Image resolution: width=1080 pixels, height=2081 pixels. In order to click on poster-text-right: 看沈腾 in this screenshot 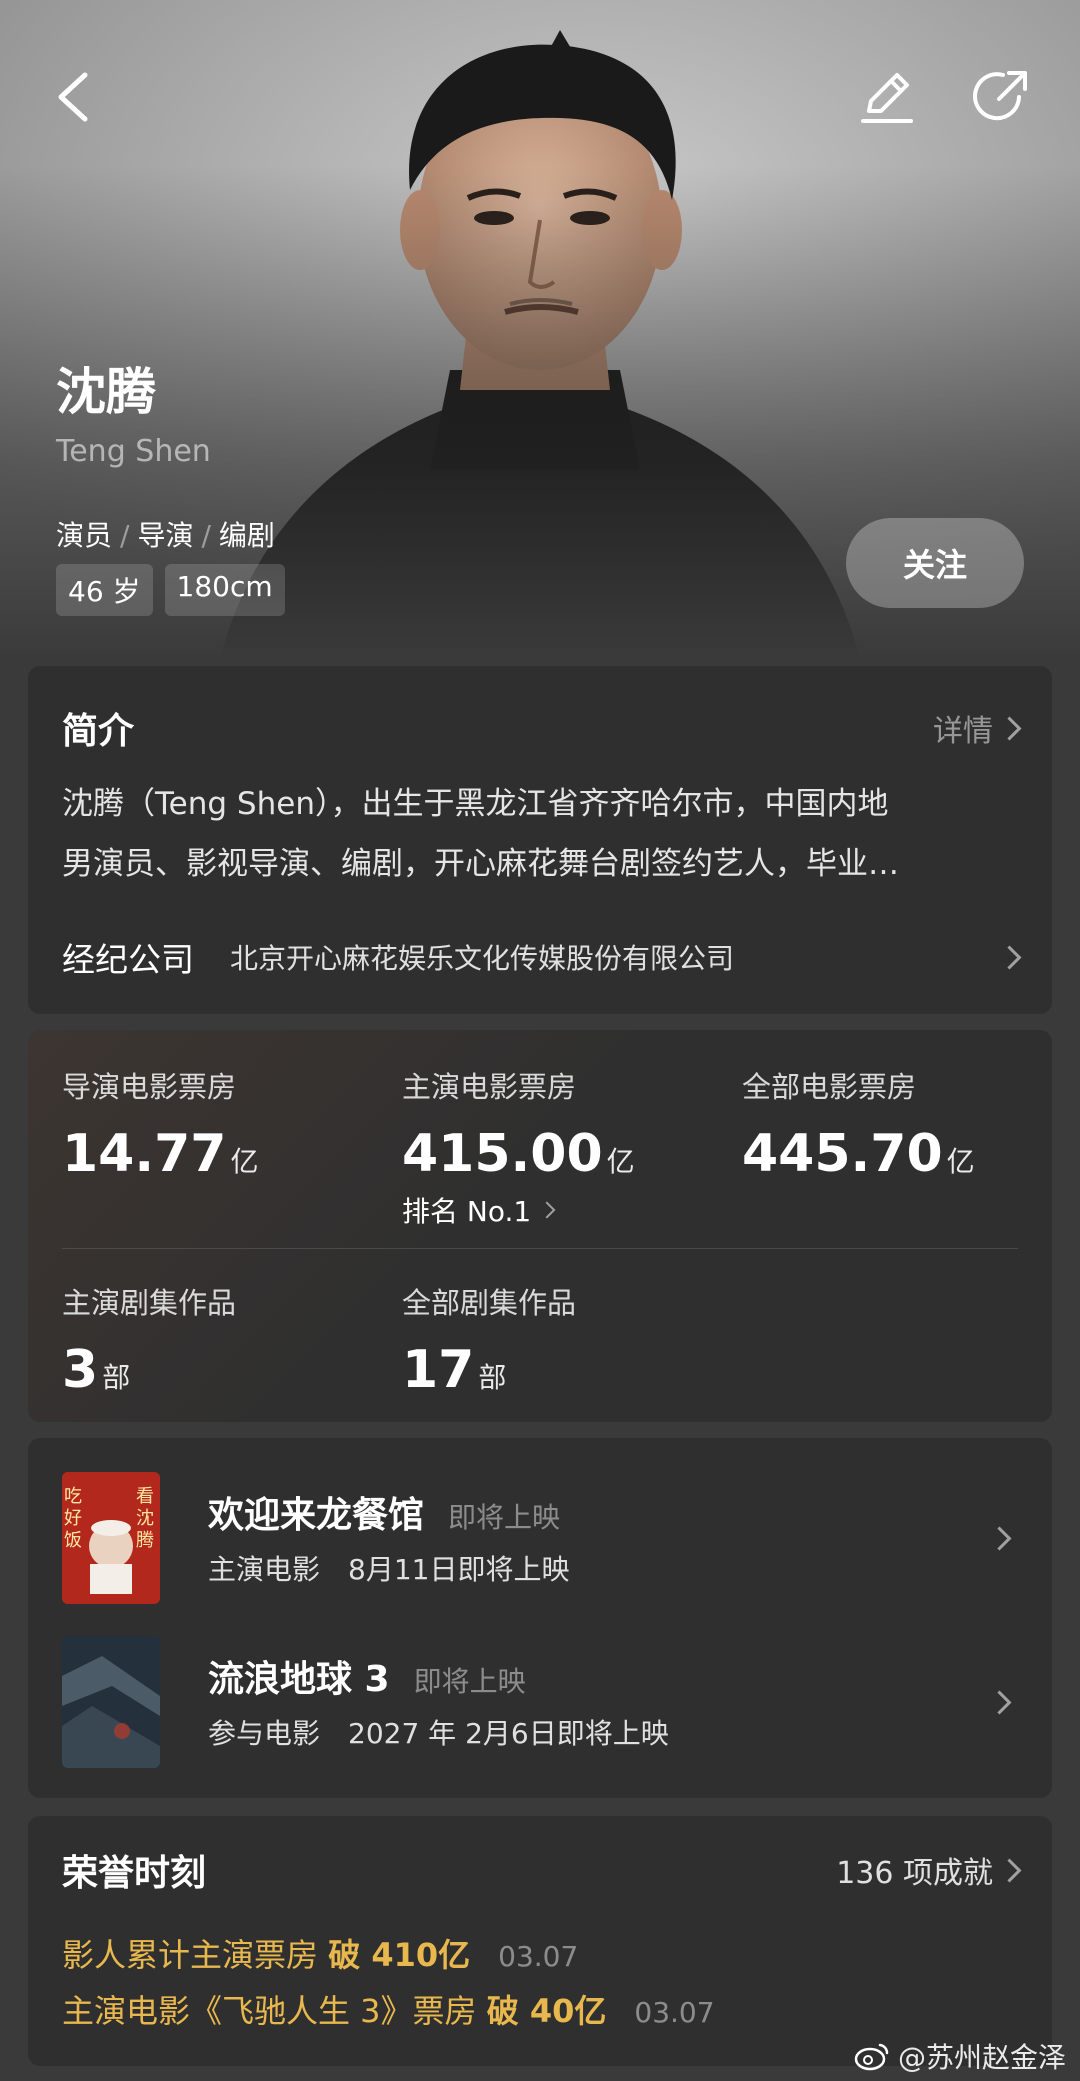, I will do `click(147, 1519)`.